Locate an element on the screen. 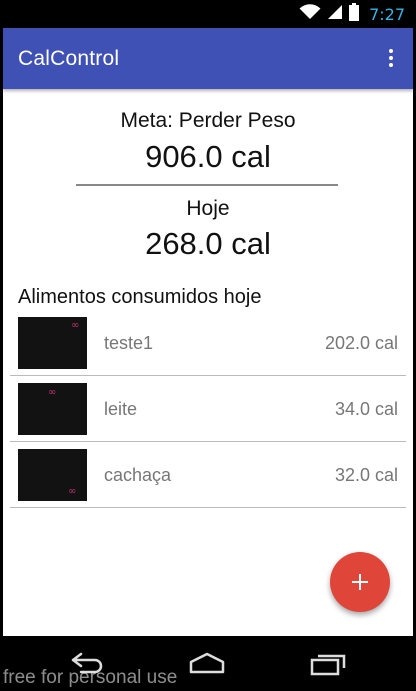 The height and width of the screenshot is (691, 416). home-icon is located at coordinates (207, 663).